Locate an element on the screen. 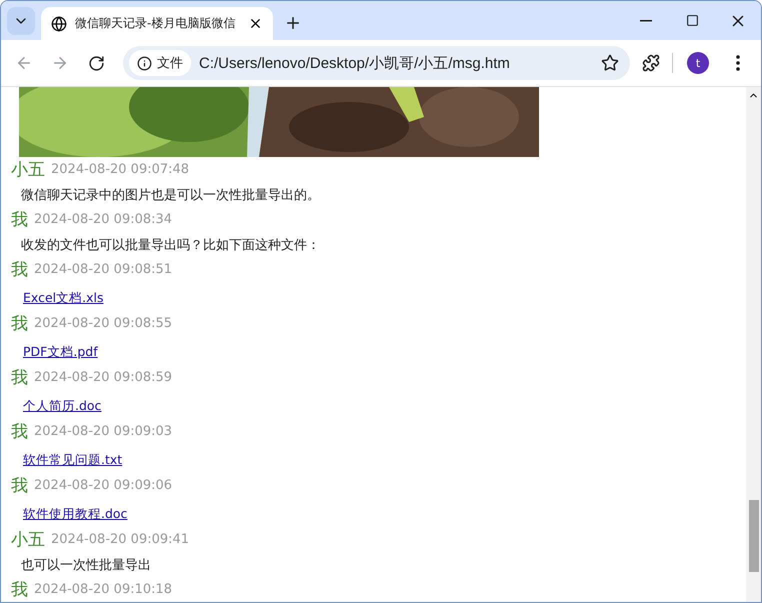 Image resolution: width=762 pixels, height=603 pixels. message-time: 2024-08-20 09:10:18 is located at coordinates (103, 589).